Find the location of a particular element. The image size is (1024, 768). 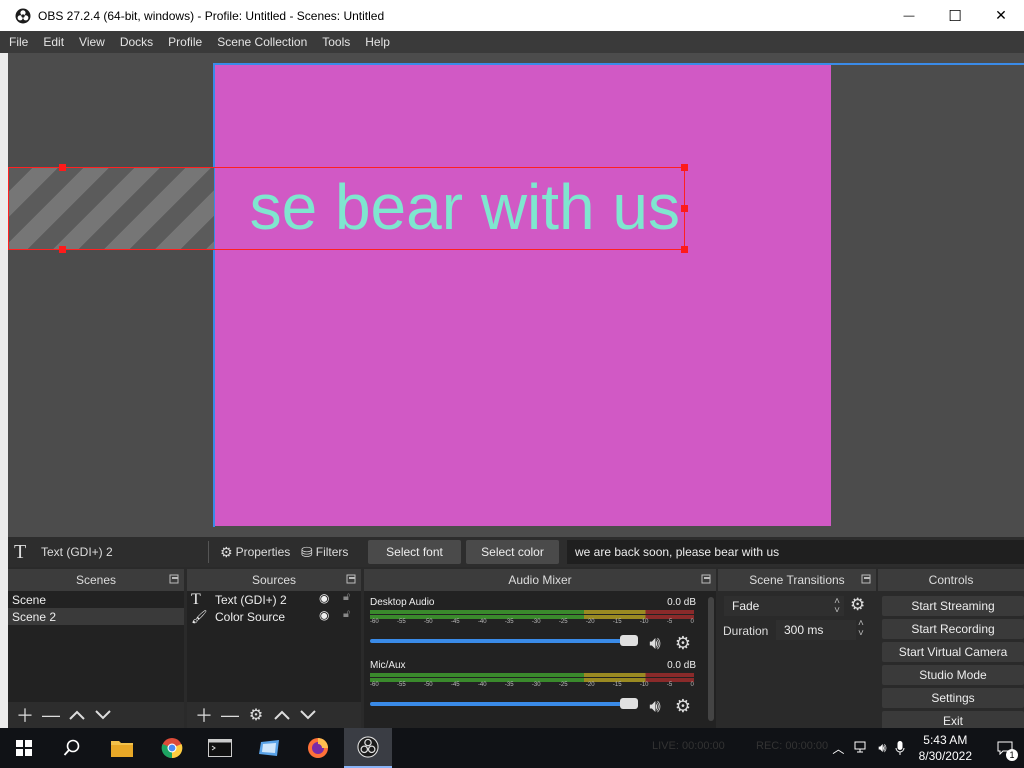

menu-tools: Tools is located at coordinates (336, 42).